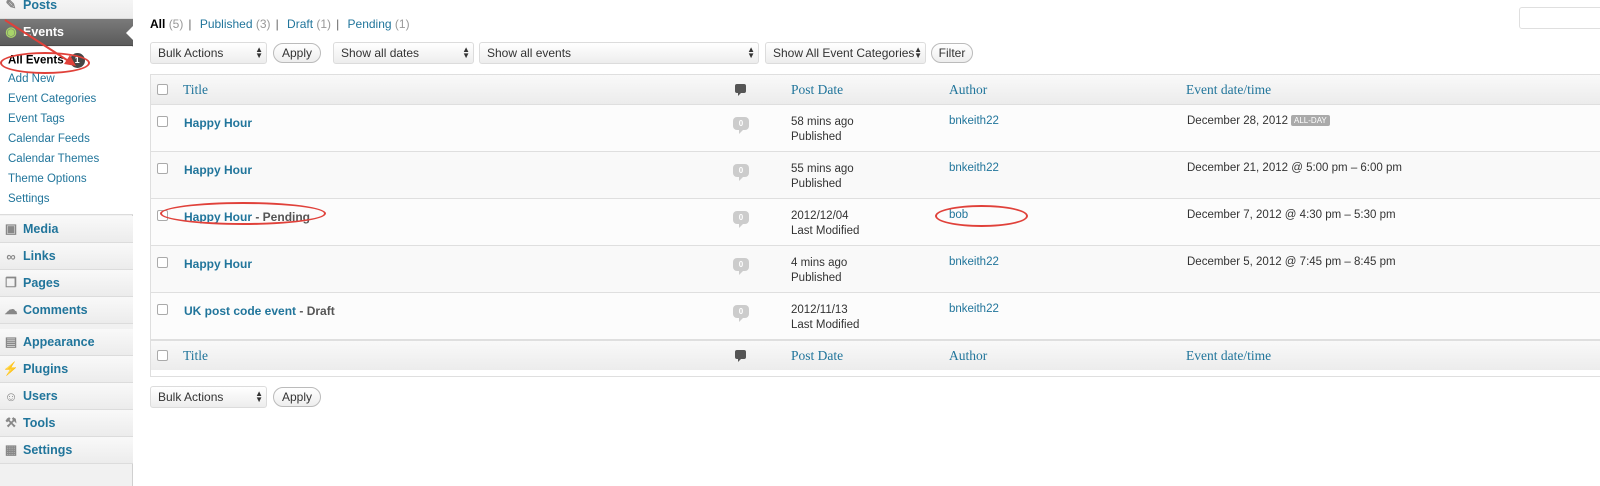  Describe the element at coordinates (208, 53) in the screenshot. I see `bulk-actions-select: Bulk Actions ▲ ▼` at that location.